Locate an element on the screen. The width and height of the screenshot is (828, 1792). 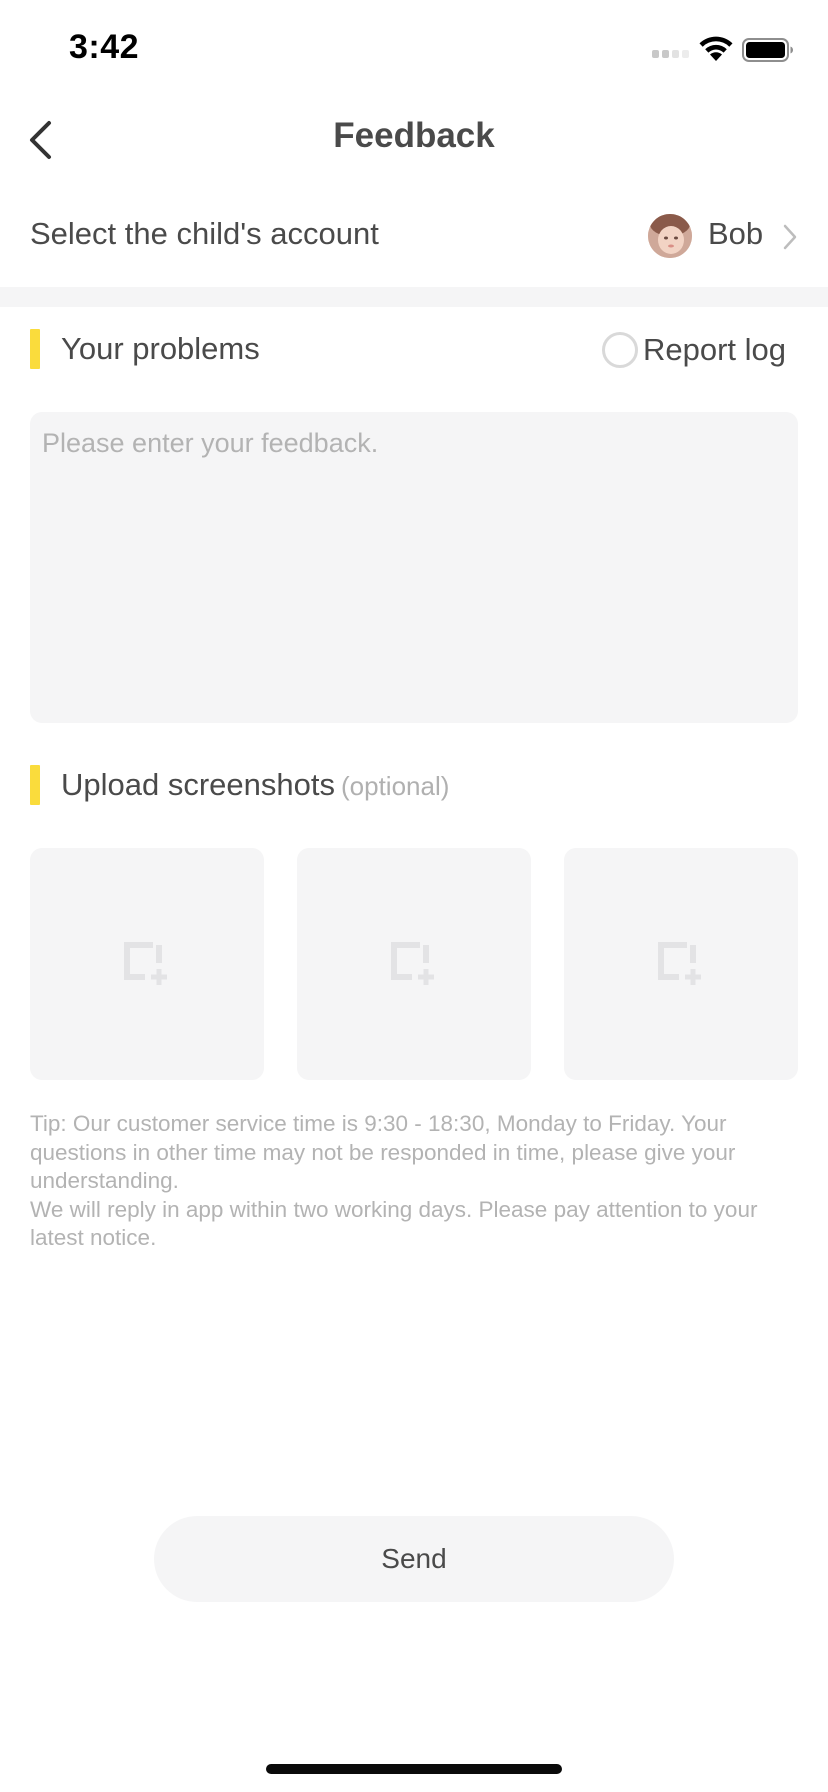
problems-title: Your problems is located at coordinates (160, 348).